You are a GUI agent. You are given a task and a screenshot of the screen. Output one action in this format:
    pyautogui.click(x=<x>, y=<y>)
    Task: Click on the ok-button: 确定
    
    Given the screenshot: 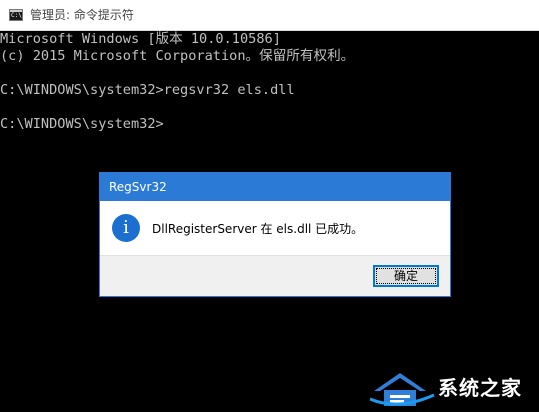 What is the action you would take?
    pyautogui.click(x=406, y=276)
    